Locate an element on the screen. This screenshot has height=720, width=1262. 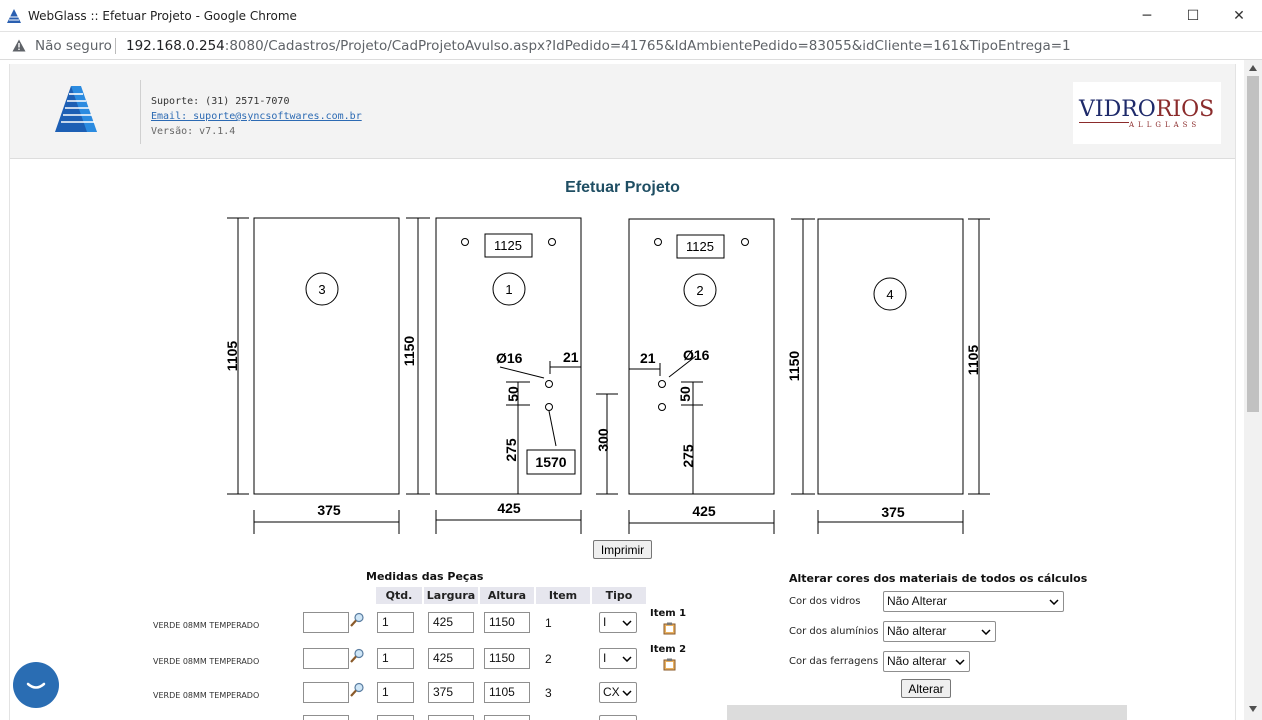
chat-icon is located at coordinates (36, 685).